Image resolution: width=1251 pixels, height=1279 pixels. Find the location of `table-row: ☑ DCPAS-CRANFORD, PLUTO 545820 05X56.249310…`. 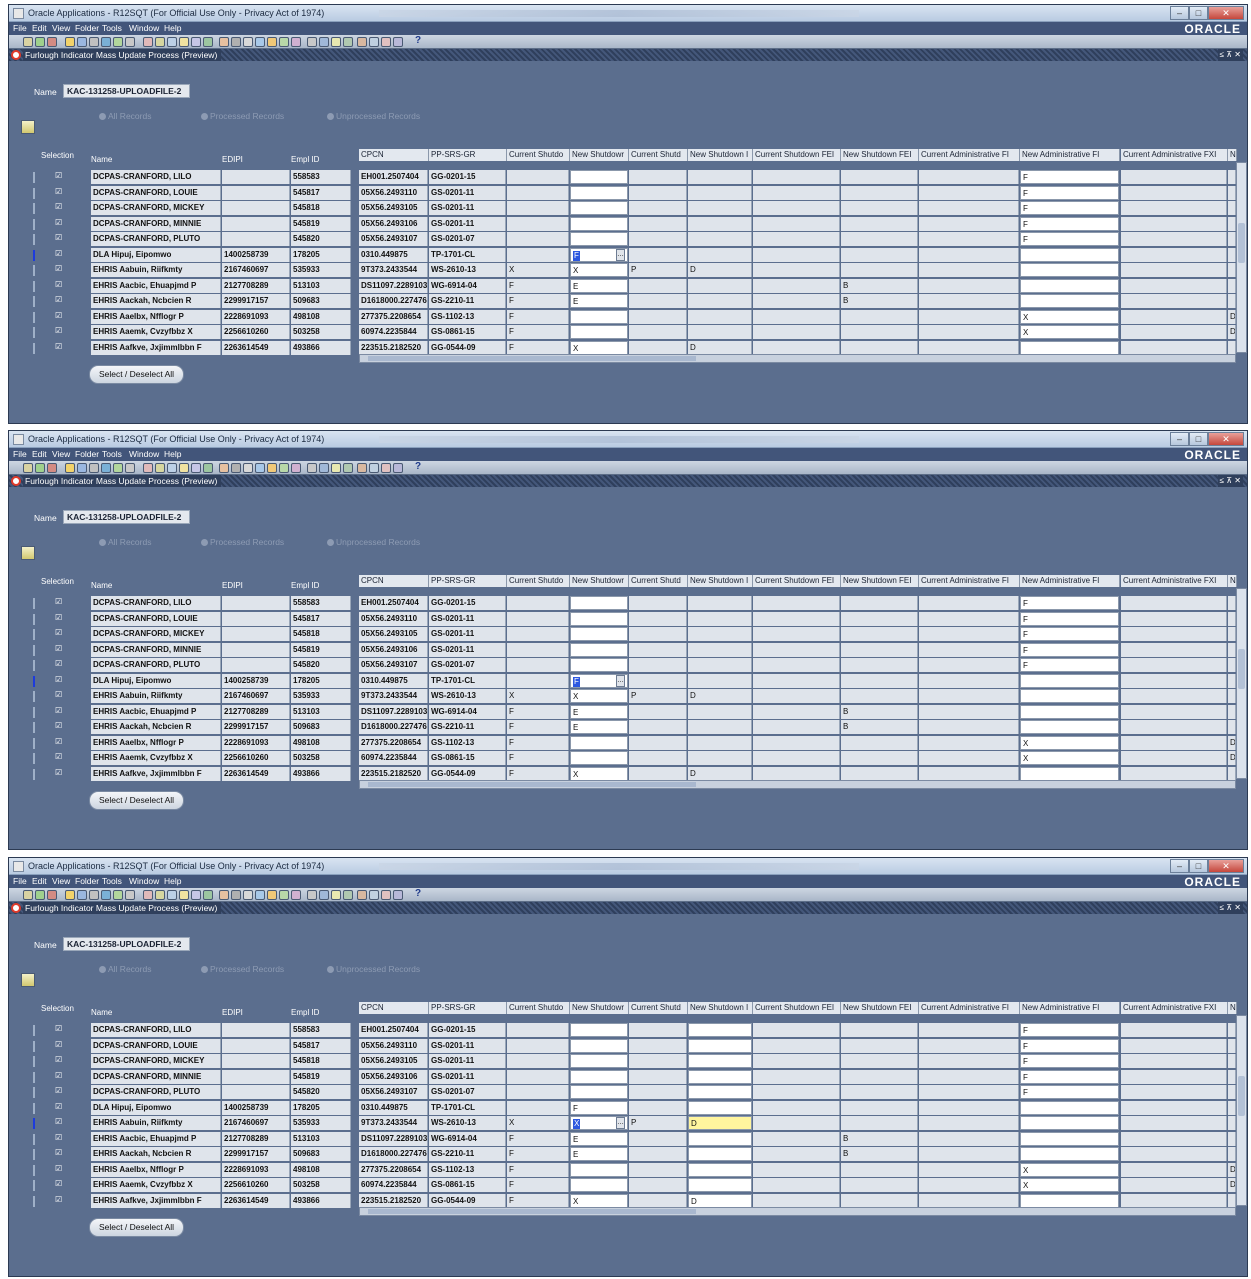

table-row: ☑ DCPAS-CRANFORD, PLUTO 545820 05X56.249310… is located at coordinates (628, 239).